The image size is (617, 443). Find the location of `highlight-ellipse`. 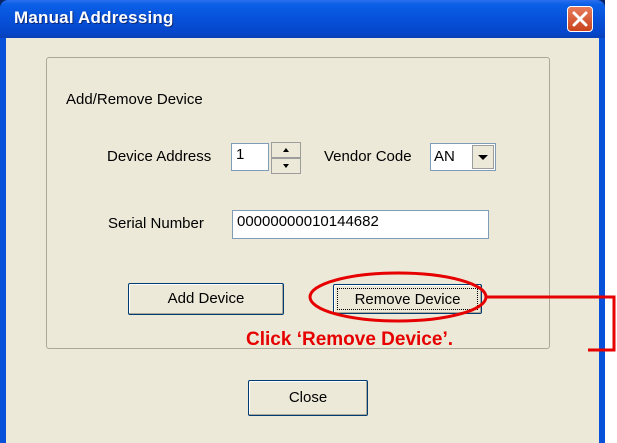

highlight-ellipse is located at coordinates (398, 297).